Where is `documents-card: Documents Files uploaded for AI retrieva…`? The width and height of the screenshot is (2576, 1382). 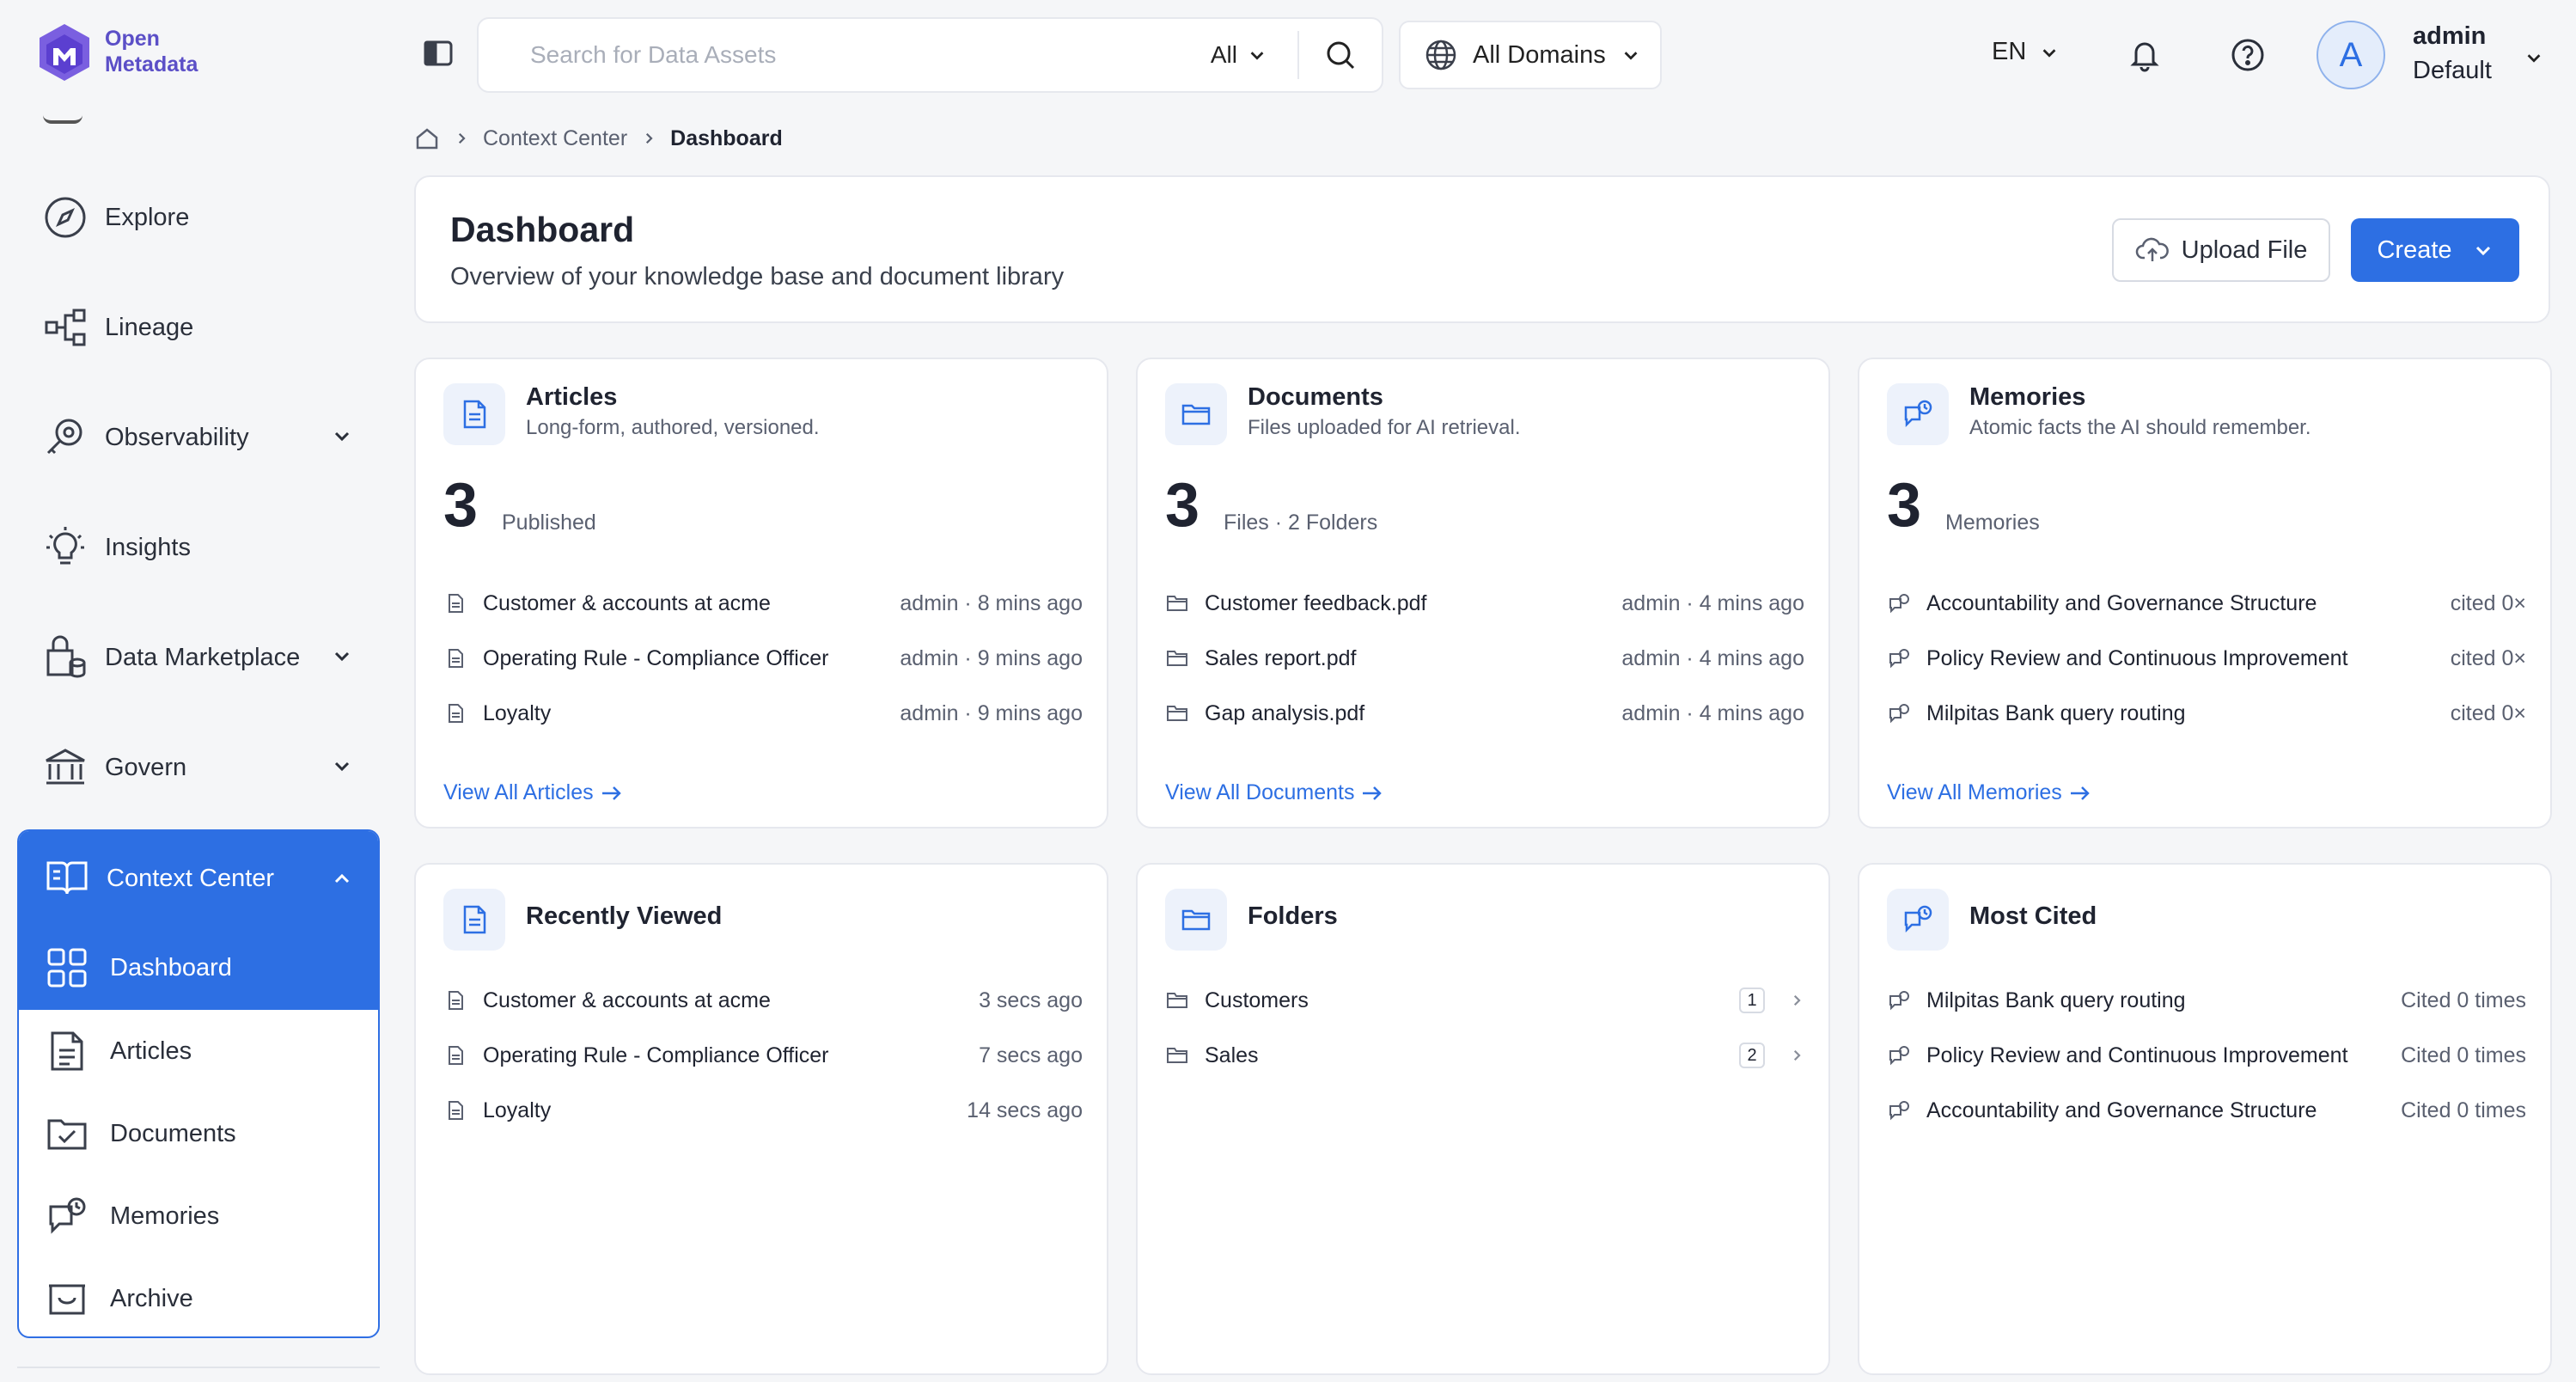
documents-card: Documents Files uploaded for AI retrieva… is located at coordinates (1483, 593).